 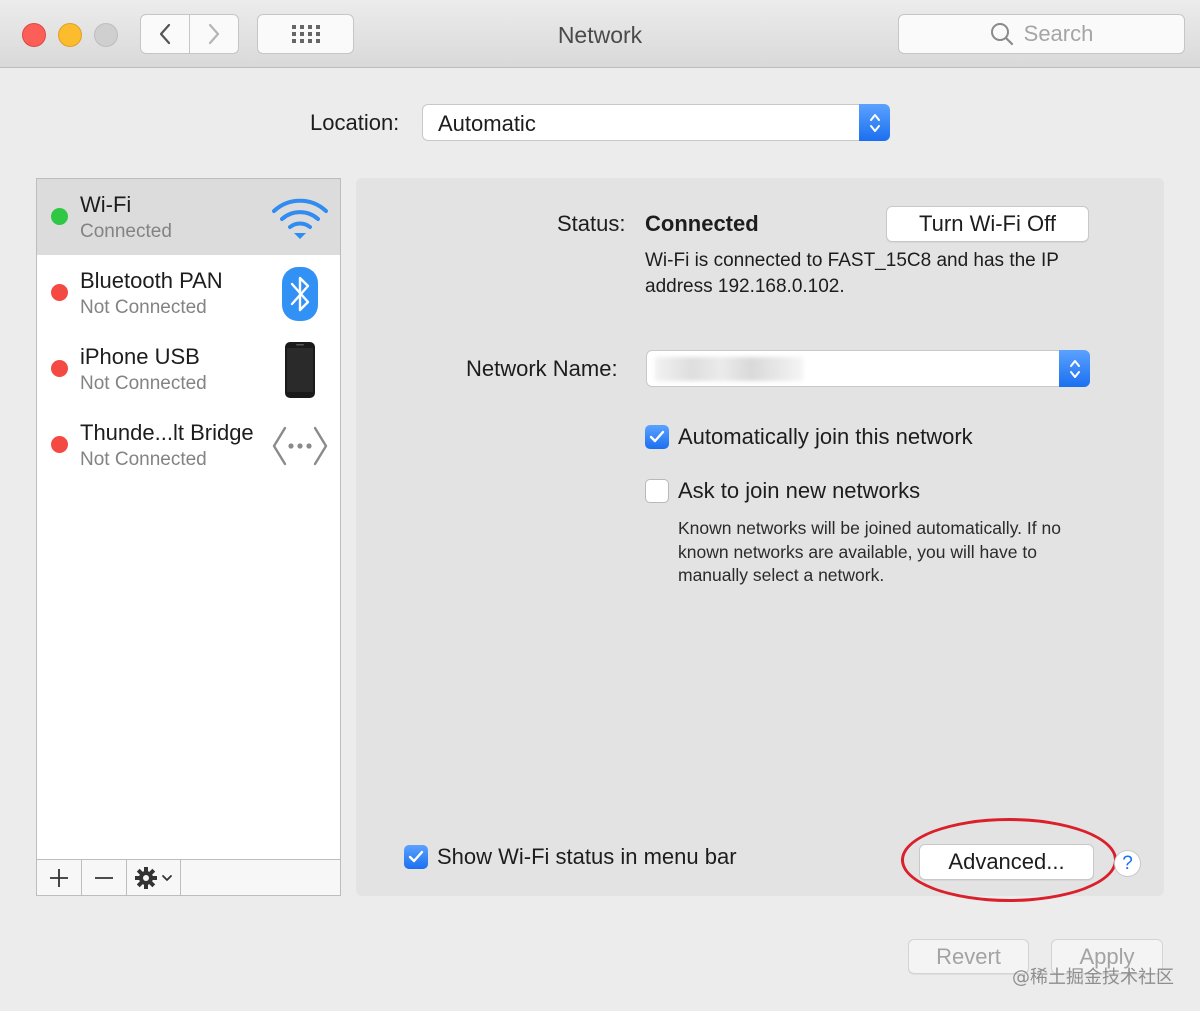 I want to click on help-button: ?, so click(x=1127, y=863).